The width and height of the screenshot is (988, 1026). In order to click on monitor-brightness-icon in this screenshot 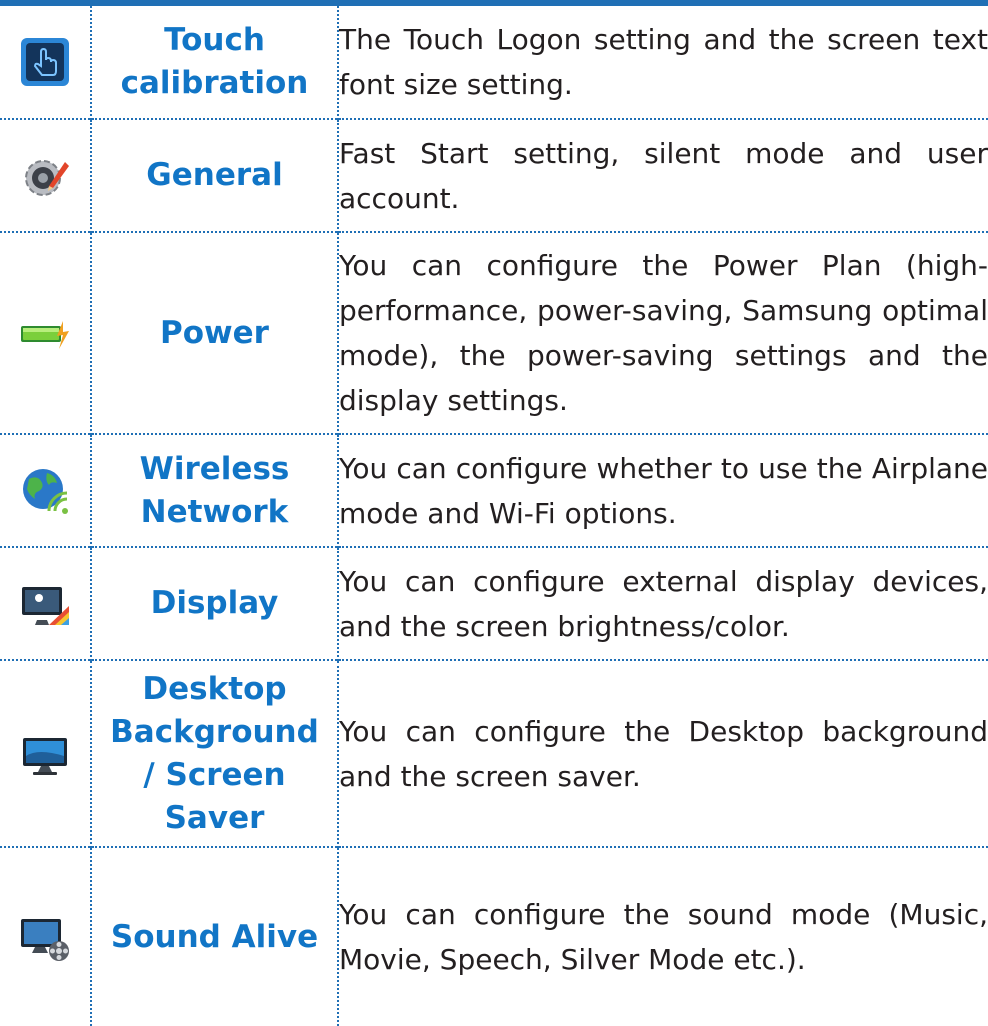, I will do `click(45, 604)`.